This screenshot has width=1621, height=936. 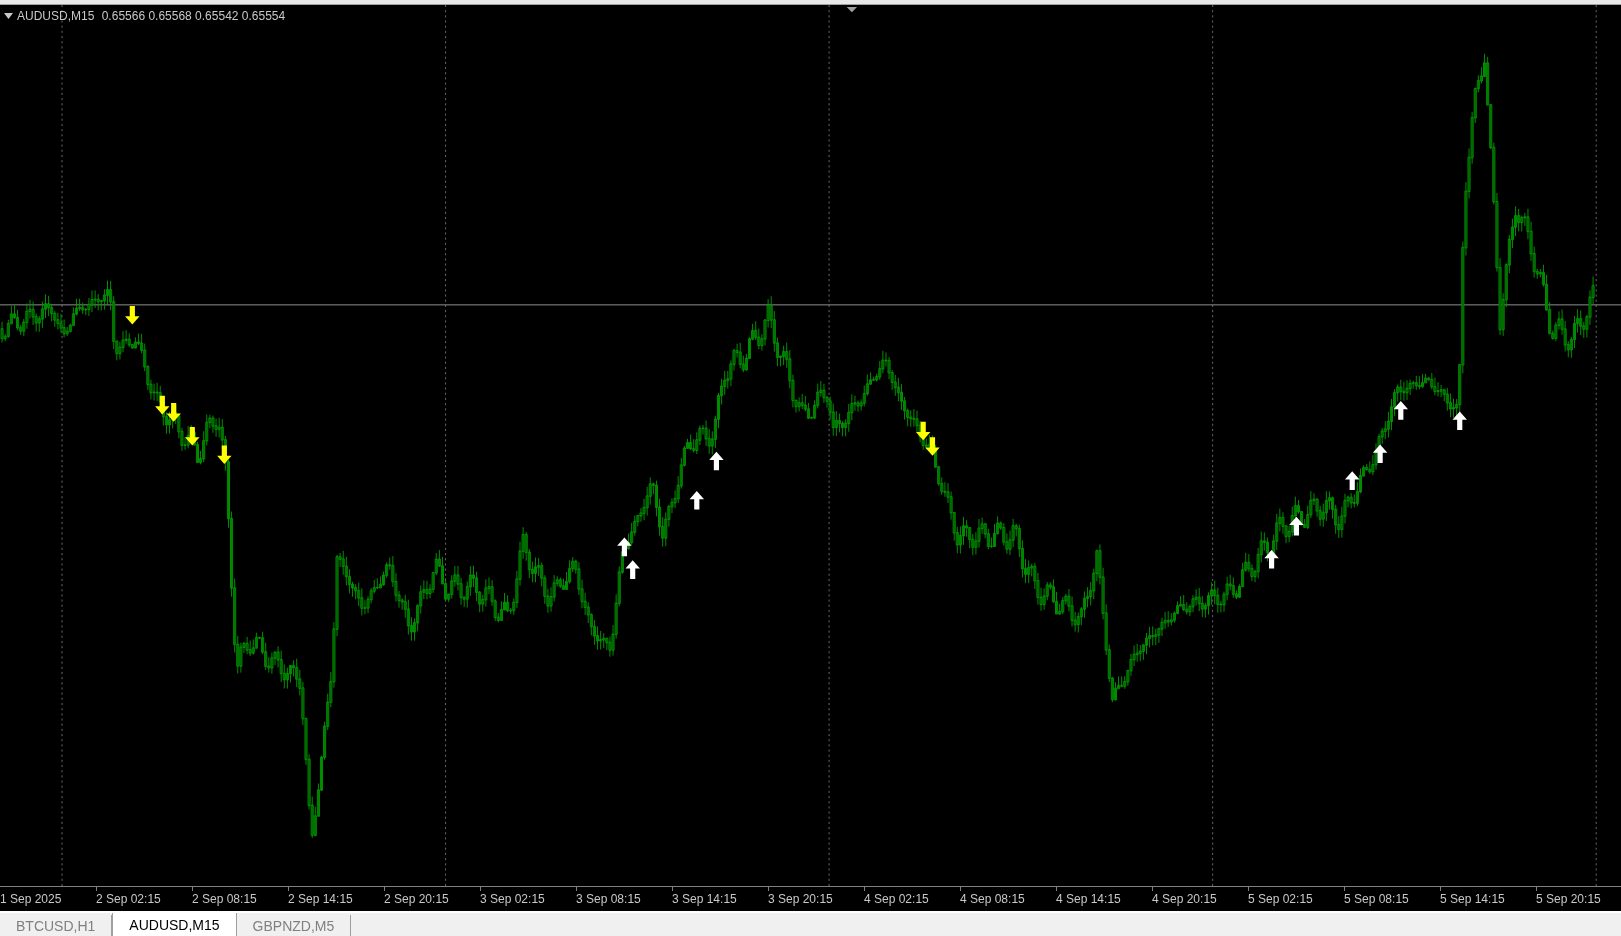 What do you see at coordinates (851, 10) in the screenshot?
I see `shift-marker-icon` at bounding box center [851, 10].